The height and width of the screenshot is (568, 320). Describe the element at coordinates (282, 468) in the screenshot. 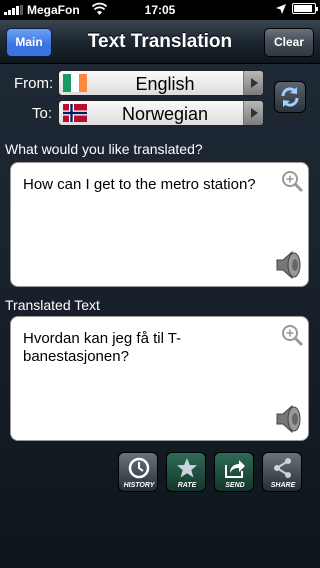

I see `share-icon` at that location.